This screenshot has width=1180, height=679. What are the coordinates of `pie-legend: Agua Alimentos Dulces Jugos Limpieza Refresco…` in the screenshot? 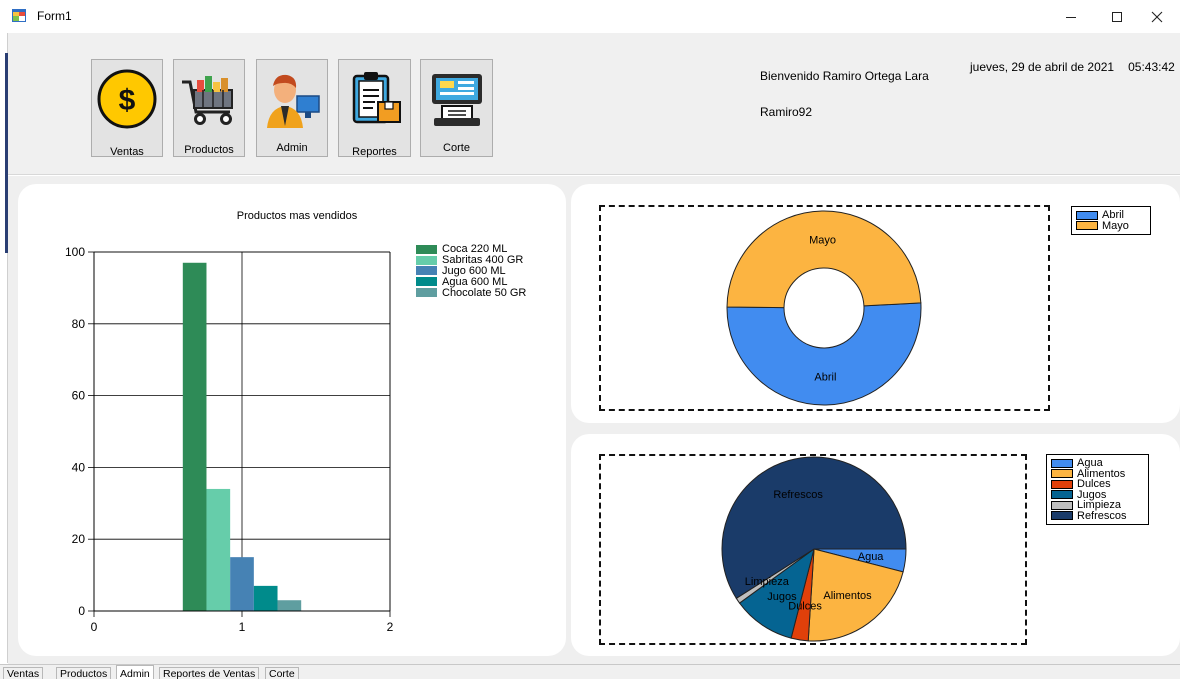 It's located at (1097, 489).